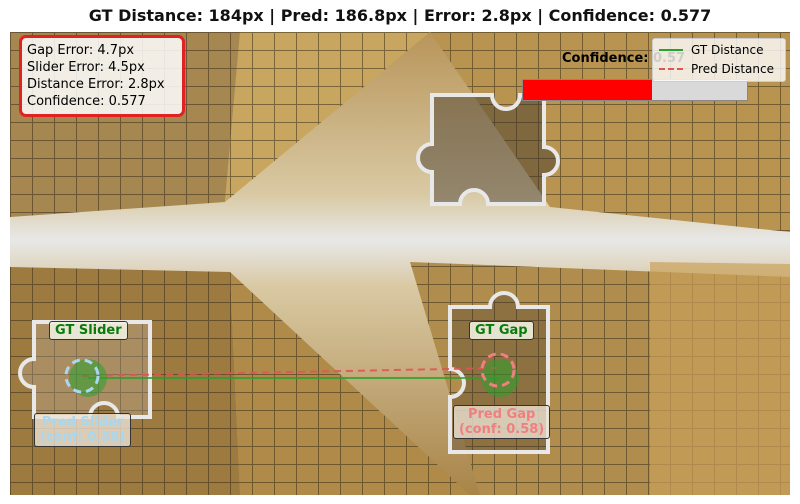 This screenshot has height=504, width=800. Describe the element at coordinates (732, 69) in the screenshot. I see `legend-pred-label: Pred Distance` at that location.